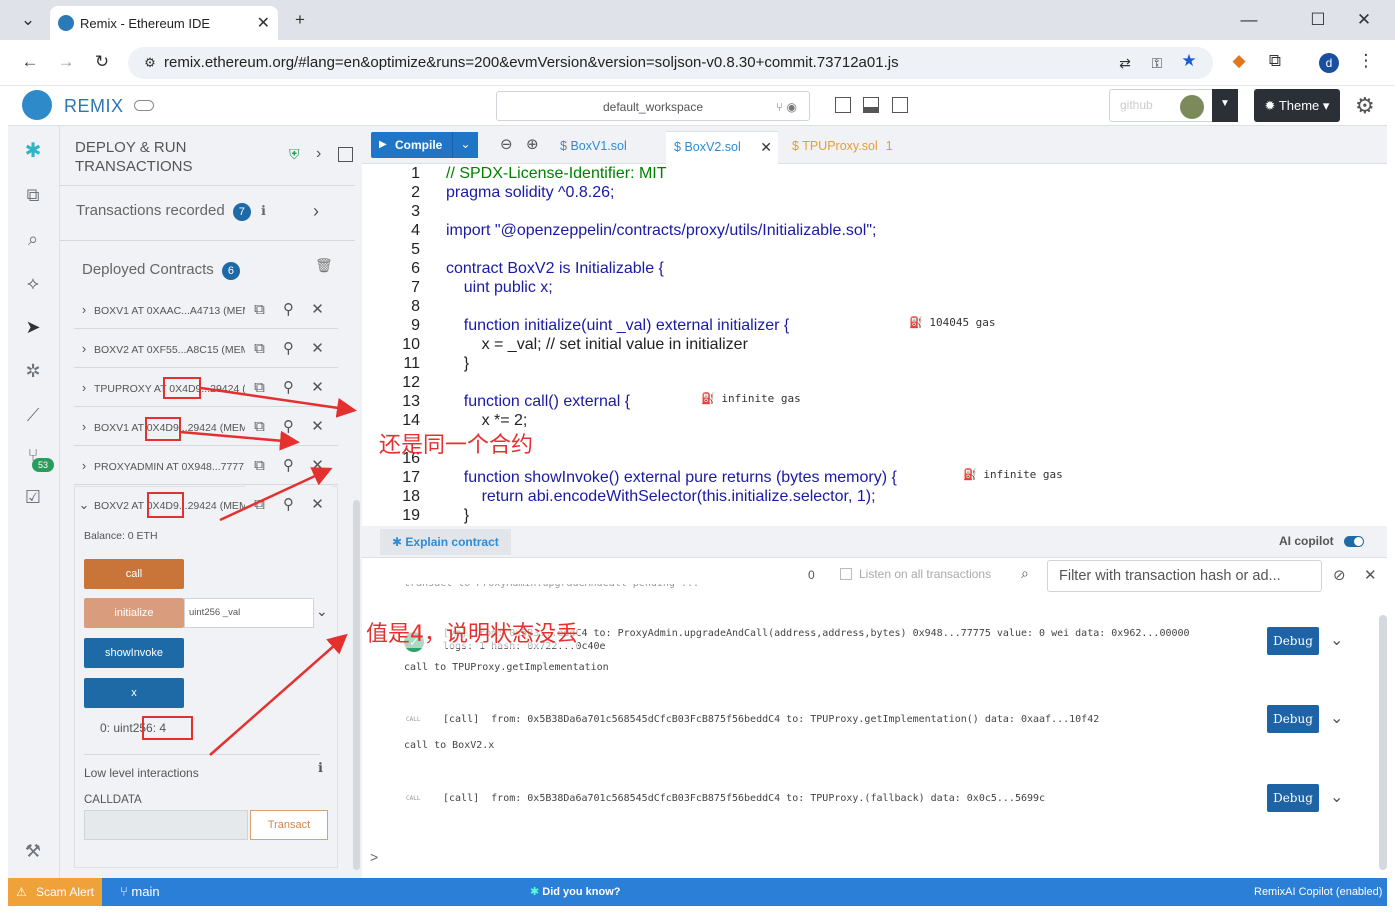 This screenshot has height=912, width=1395. What do you see at coordinates (472, 632) in the screenshot?
I see `annotation-value-four: 值是4，说明状态没丢` at bounding box center [472, 632].